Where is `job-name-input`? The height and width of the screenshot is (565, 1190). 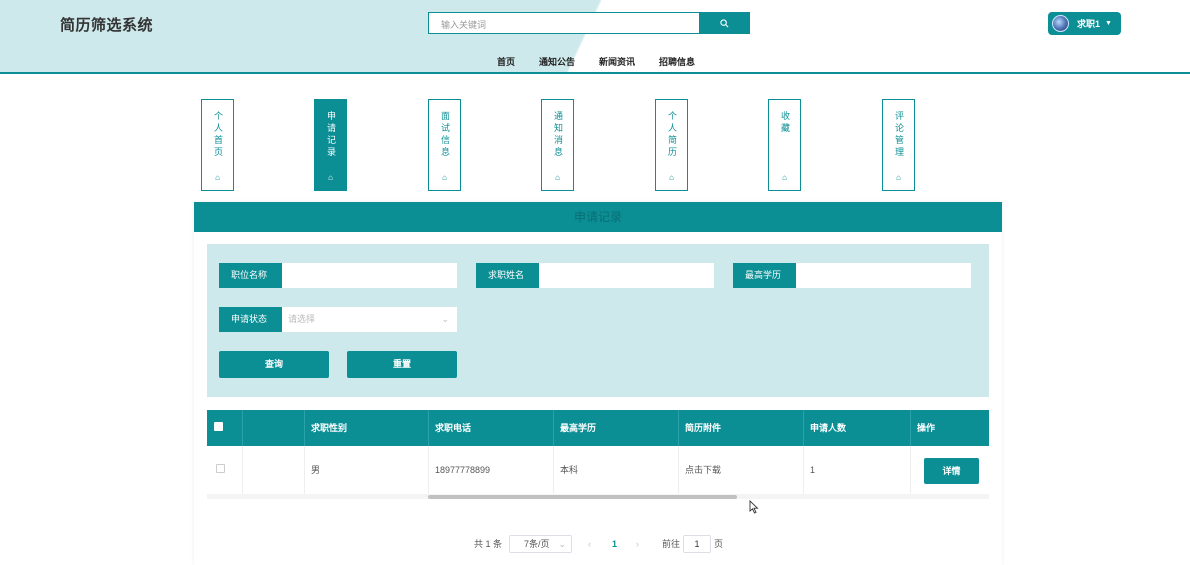 job-name-input is located at coordinates (369, 275).